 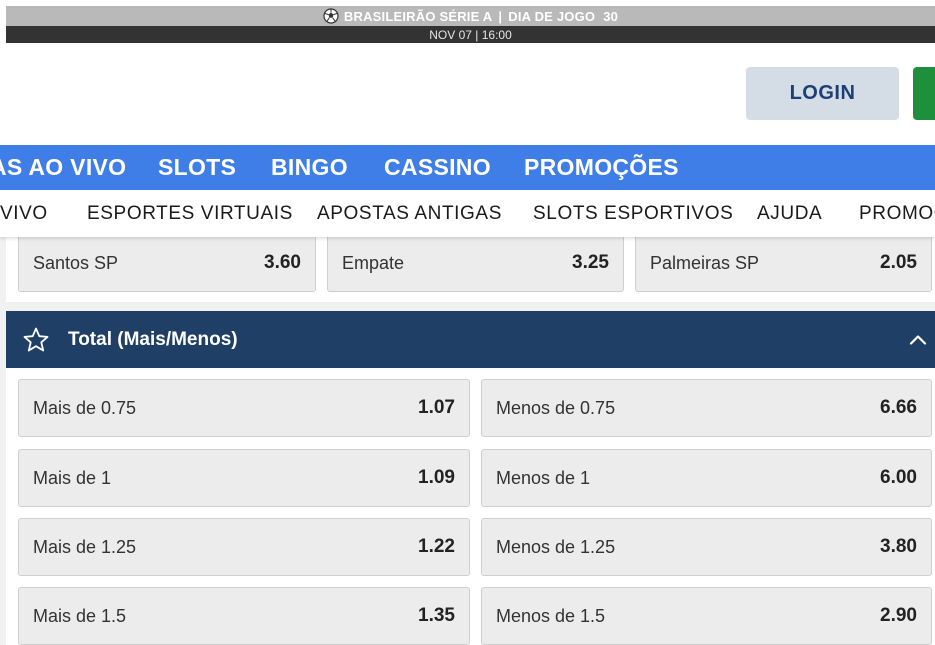 I want to click on odd-price: 3.25, so click(x=590, y=262).